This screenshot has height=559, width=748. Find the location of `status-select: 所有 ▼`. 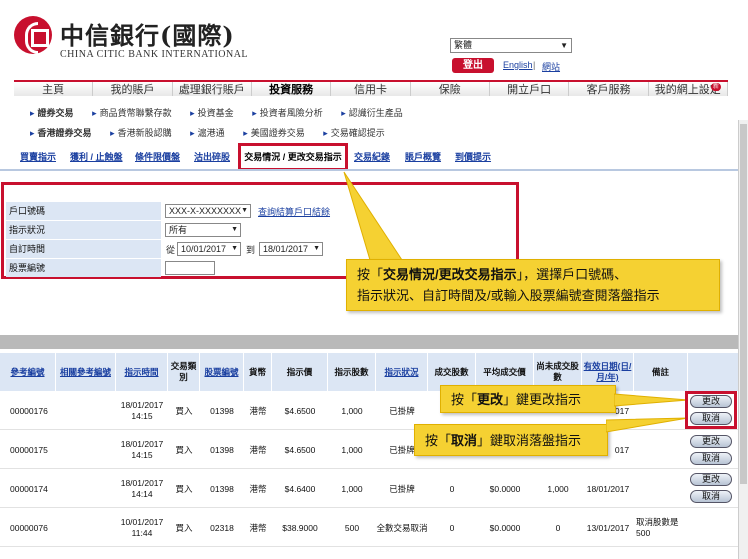

status-select: 所有 ▼ is located at coordinates (203, 230).